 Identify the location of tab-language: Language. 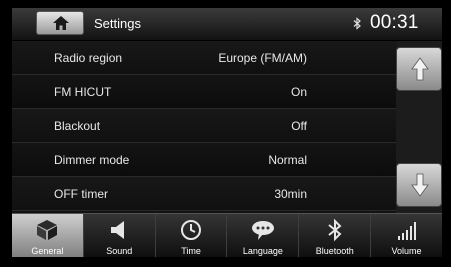
(263, 235).